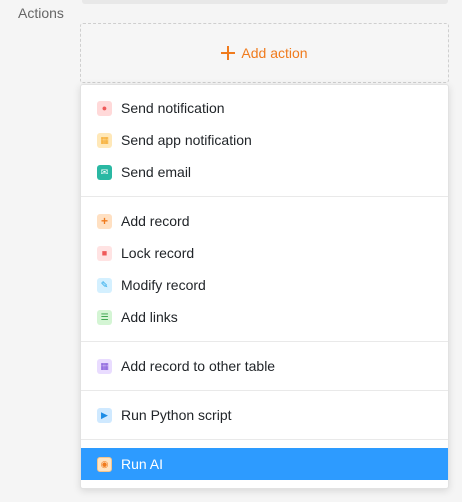 The width and height of the screenshot is (462, 502). Describe the element at coordinates (228, 53) in the screenshot. I see `plus-icon` at that location.